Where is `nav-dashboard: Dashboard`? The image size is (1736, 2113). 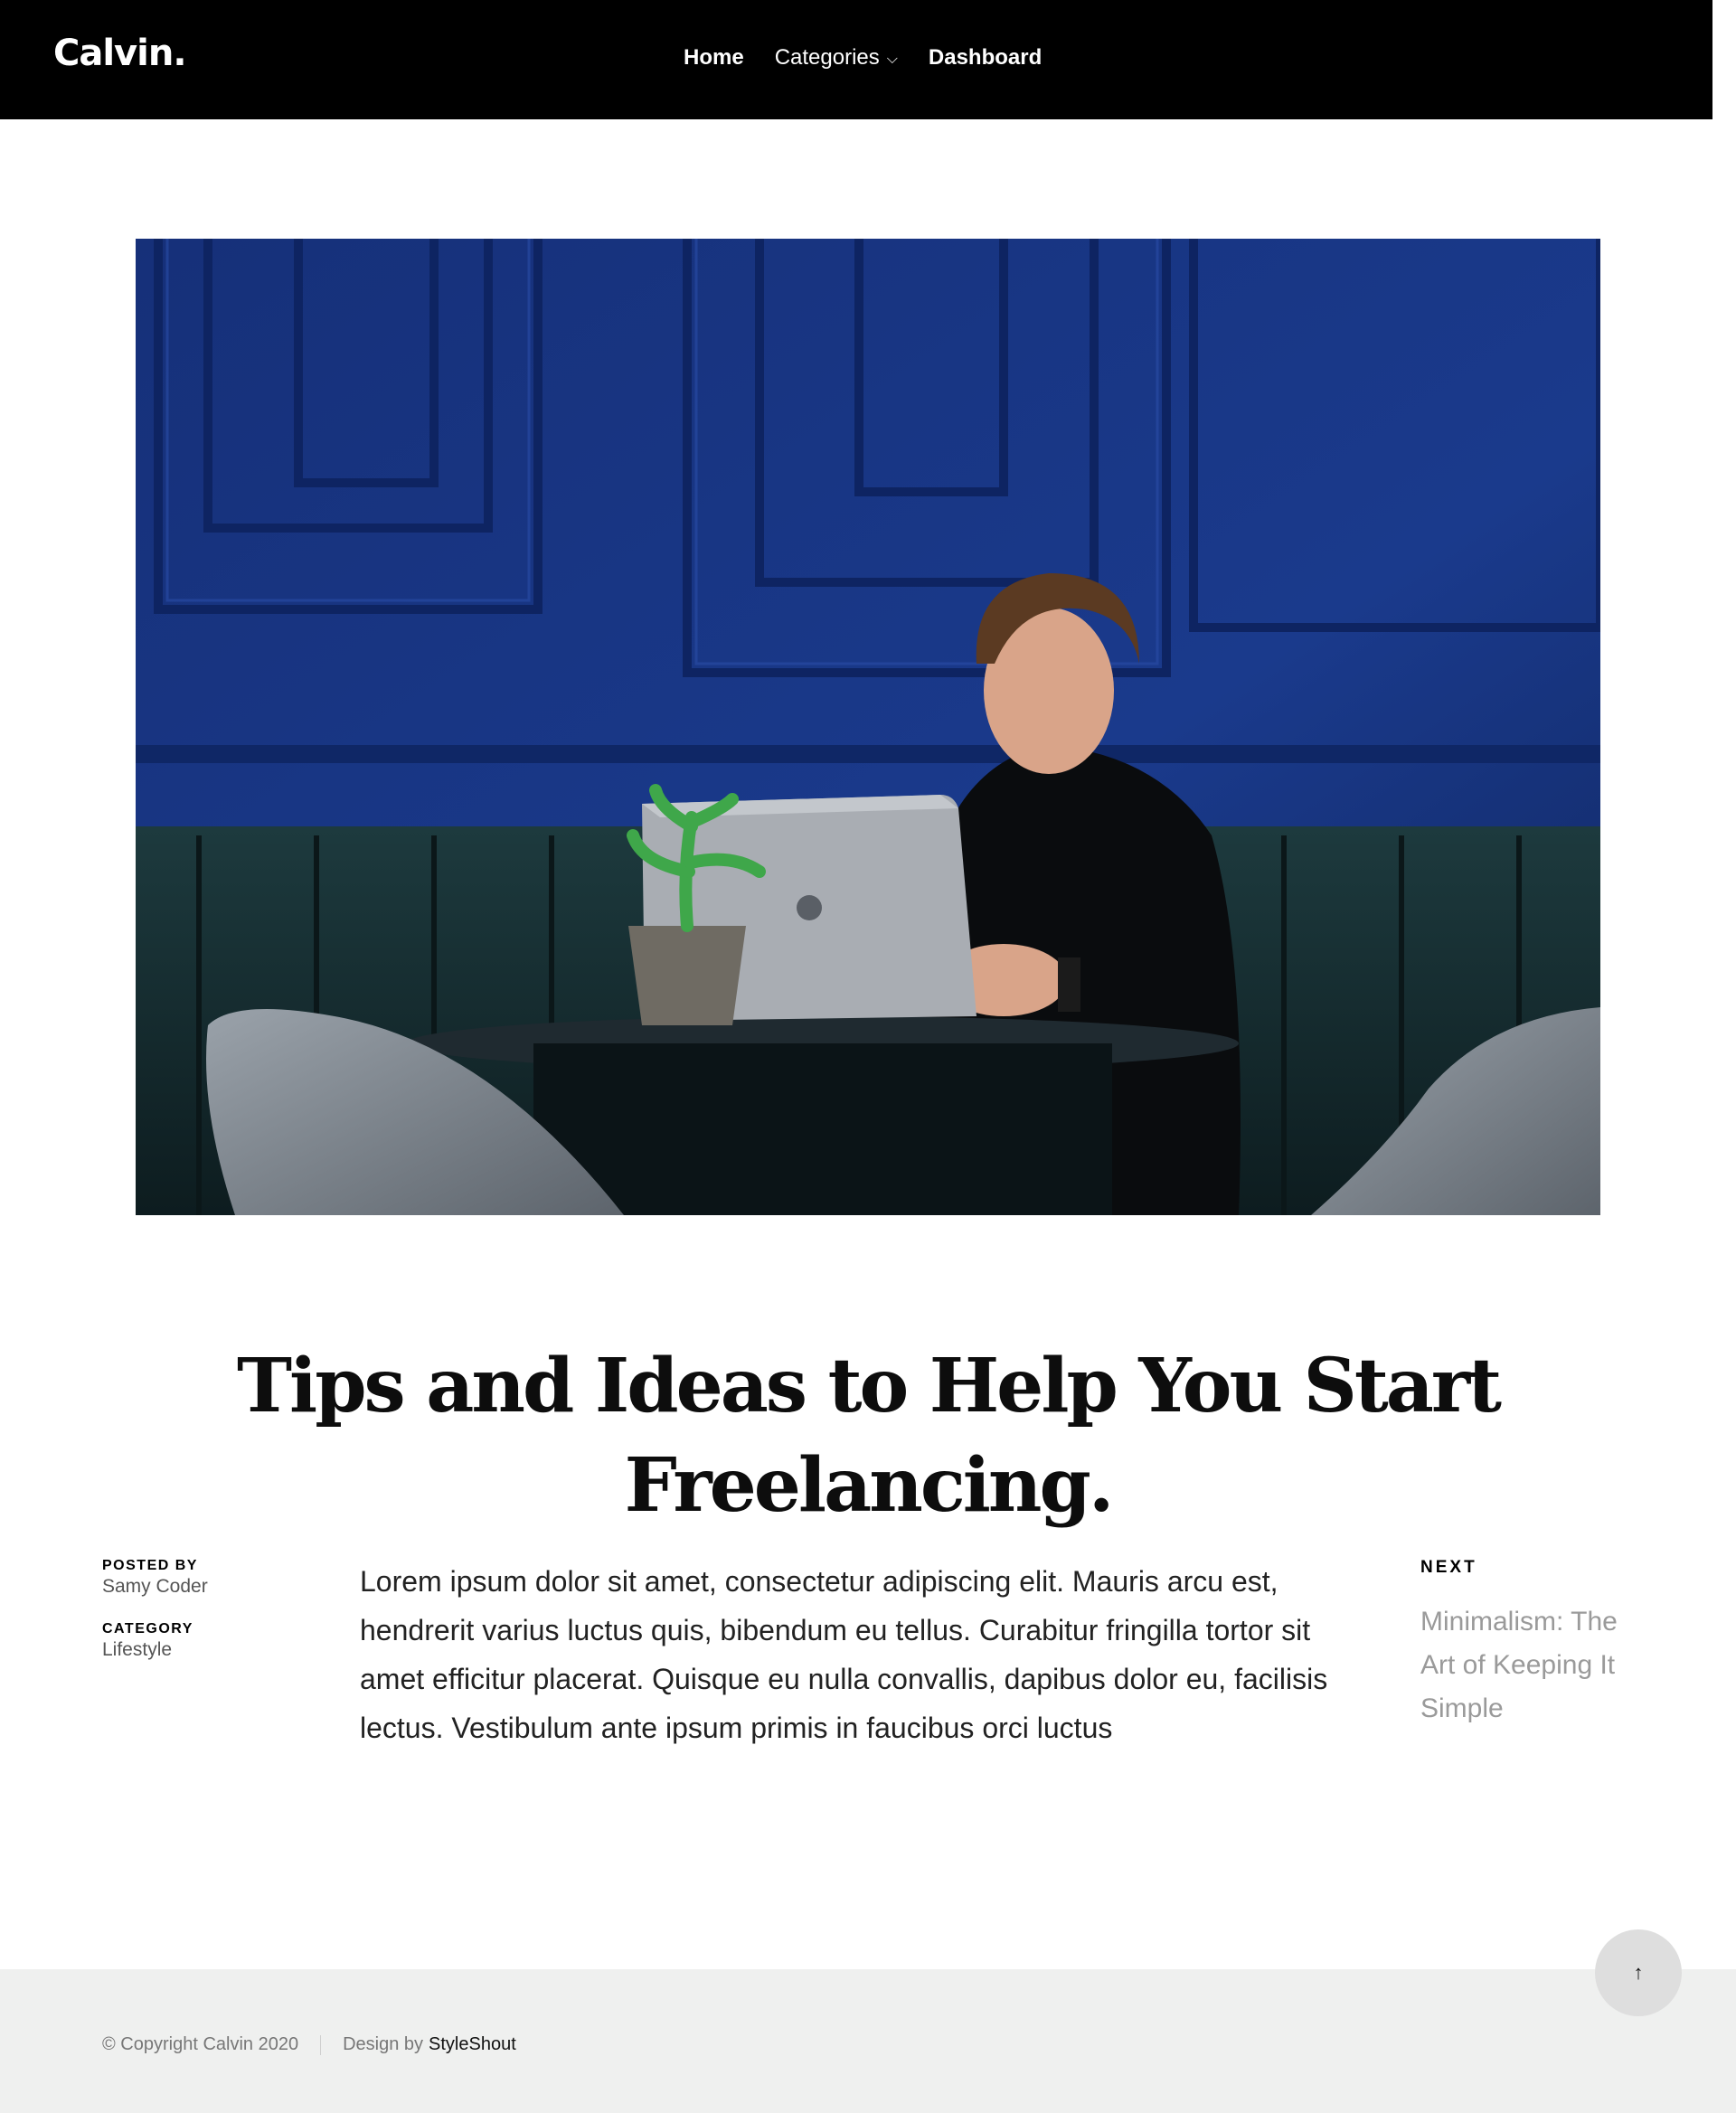 nav-dashboard: Dashboard is located at coordinates (986, 58).